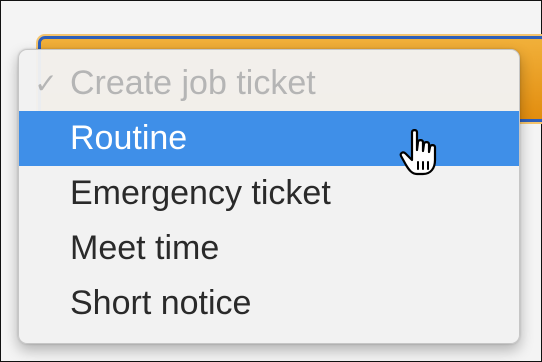 Image resolution: width=542 pixels, height=362 pixels. Describe the element at coordinates (145, 248) in the screenshot. I see `menu-item-label: Meet time` at that location.